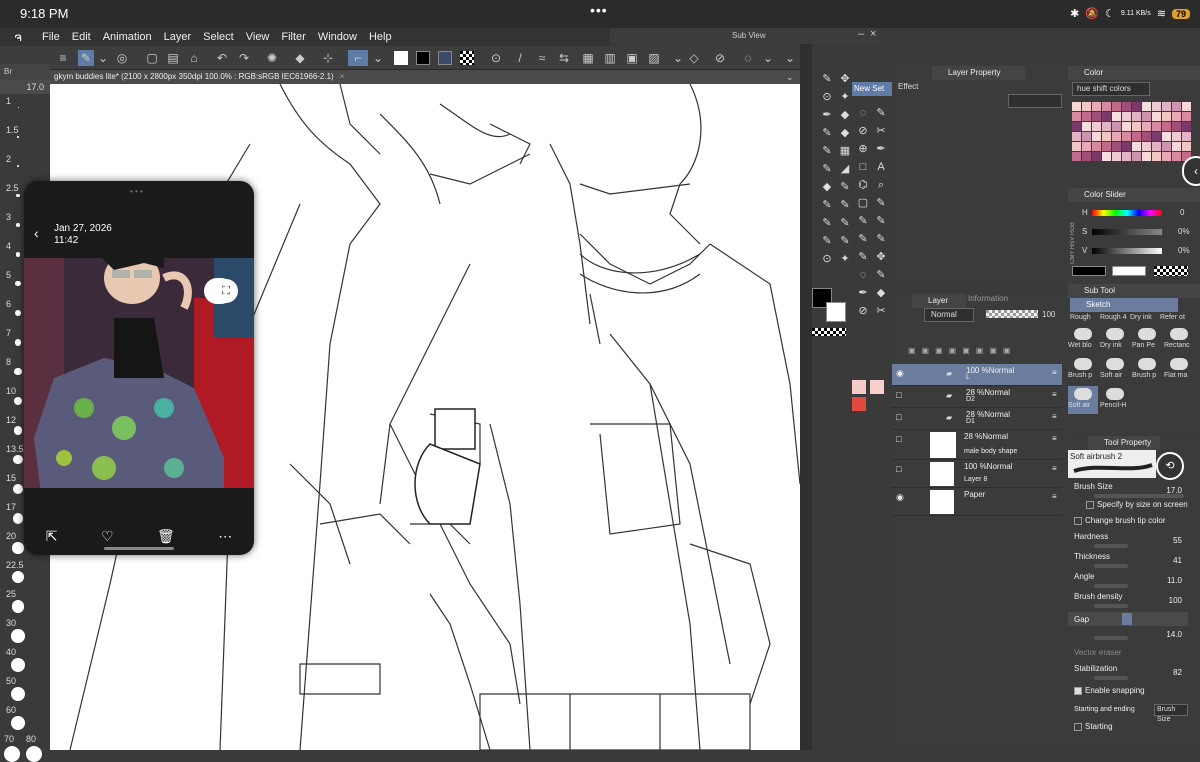 This screenshot has width=1200, height=762. I want to click on stabilization-slider, so click(1111, 678).